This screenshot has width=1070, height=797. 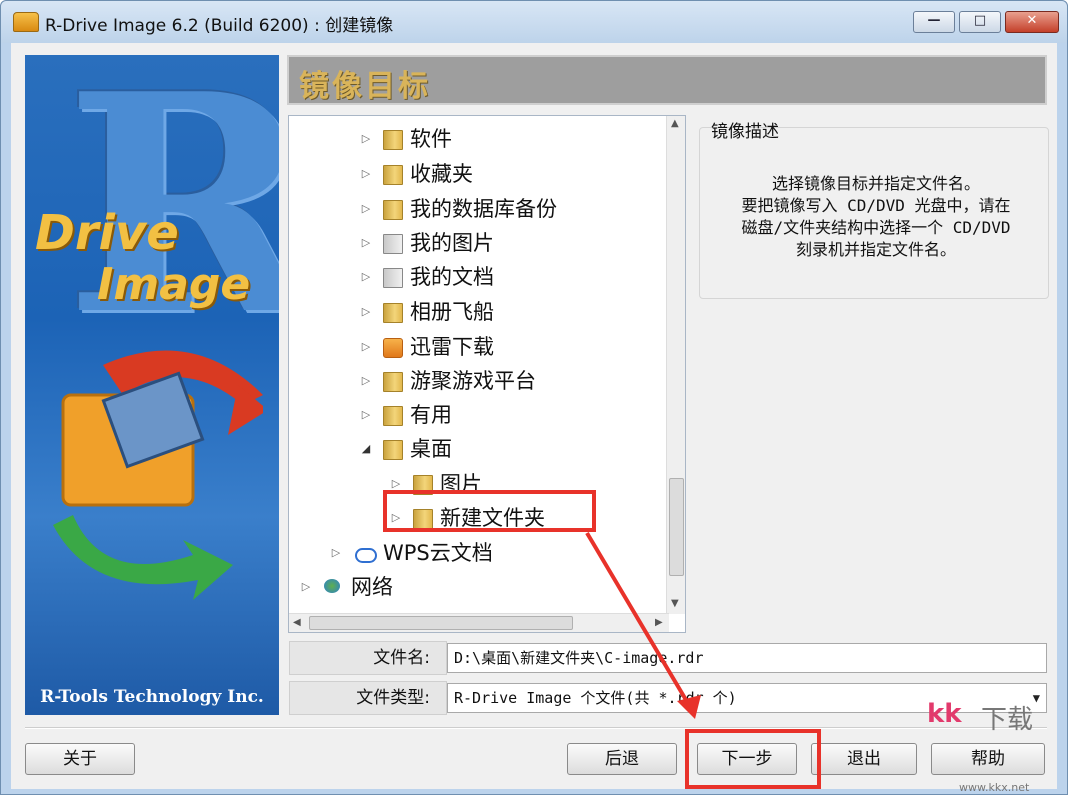 What do you see at coordinates (1007, 720) in the screenshot?
I see `watermark-text: 下载` at bounding box center [1007, 720].